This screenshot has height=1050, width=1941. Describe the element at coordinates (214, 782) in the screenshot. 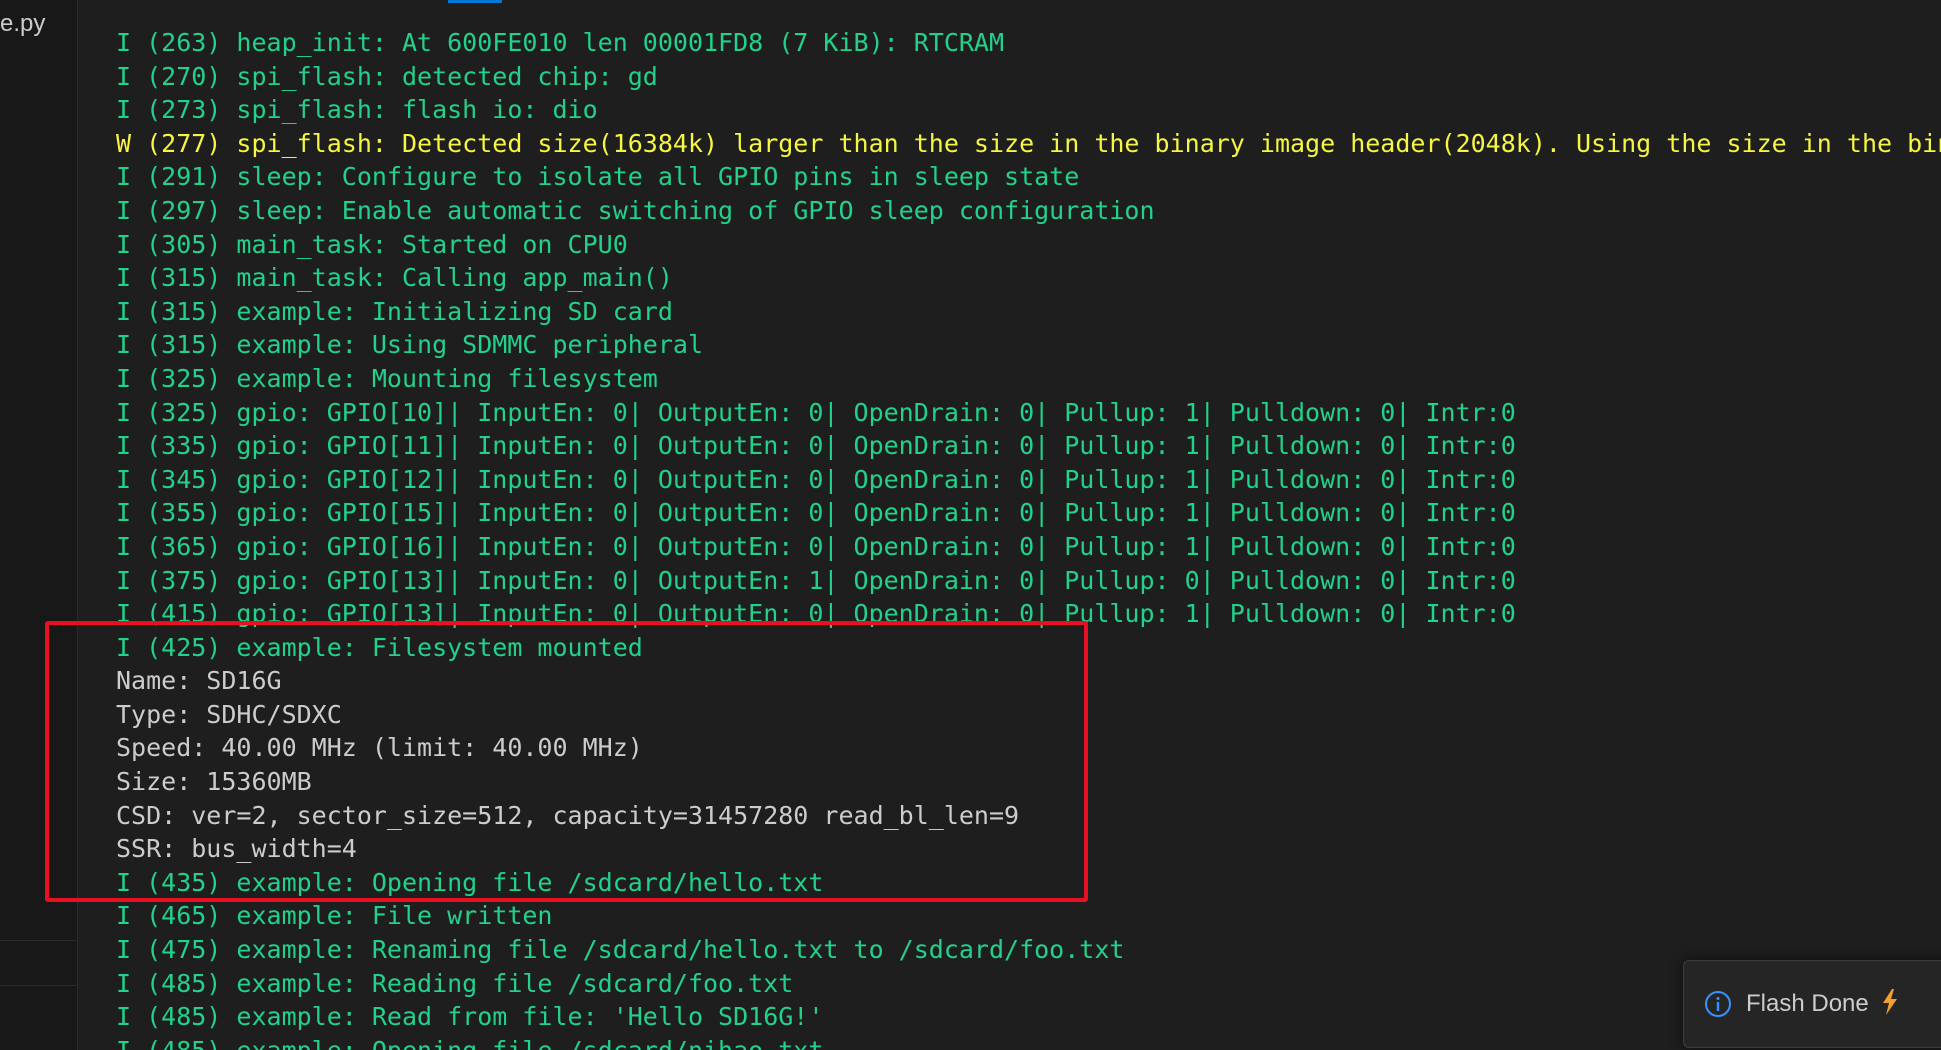

I see `log-line: Size: 15360MB` at that location.